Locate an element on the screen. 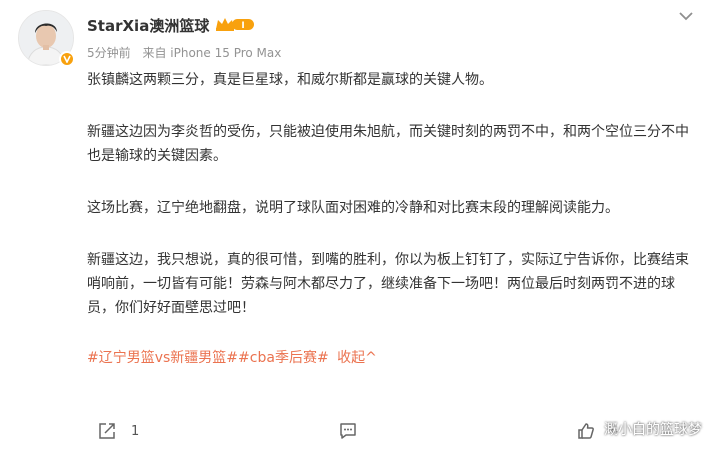  watermark: 溉小白的篮球梦 is located at coordinates (653, 430).